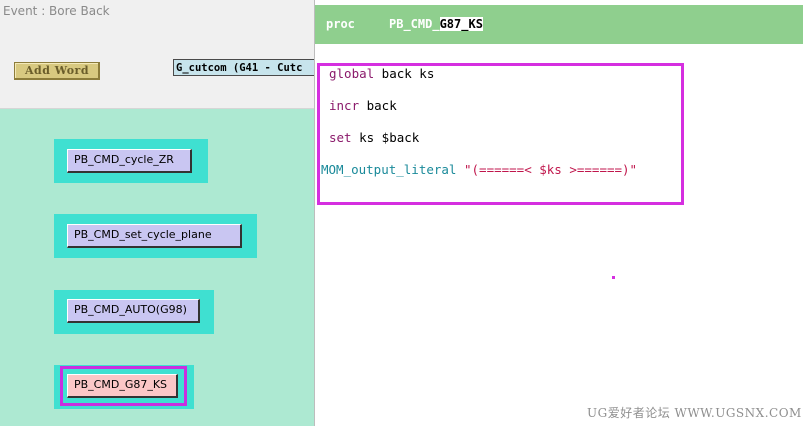 The height and width of the screenshot is (426, 803). Describe the element at coordinates (56, 11) in the screenshot. I see `window-title: Event : Bore Back` at that location.